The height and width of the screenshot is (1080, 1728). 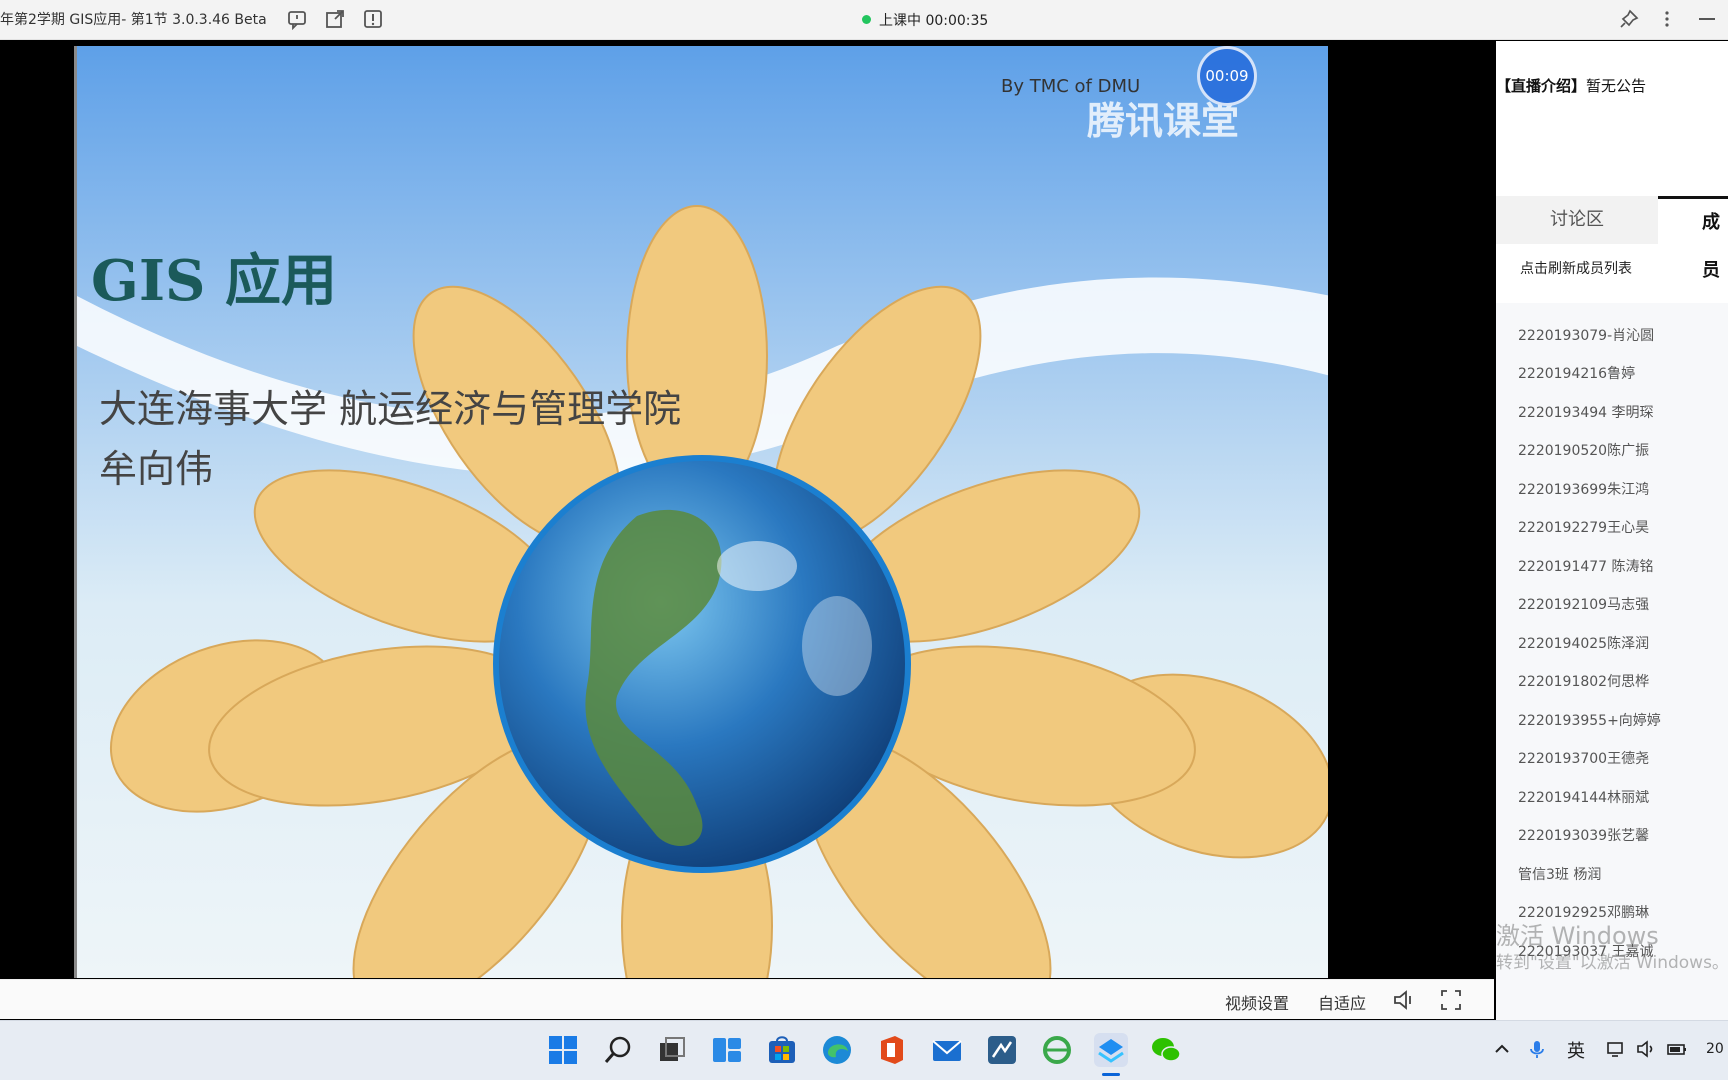 I want to click on feedback-icon, so click(x=297, y=19).